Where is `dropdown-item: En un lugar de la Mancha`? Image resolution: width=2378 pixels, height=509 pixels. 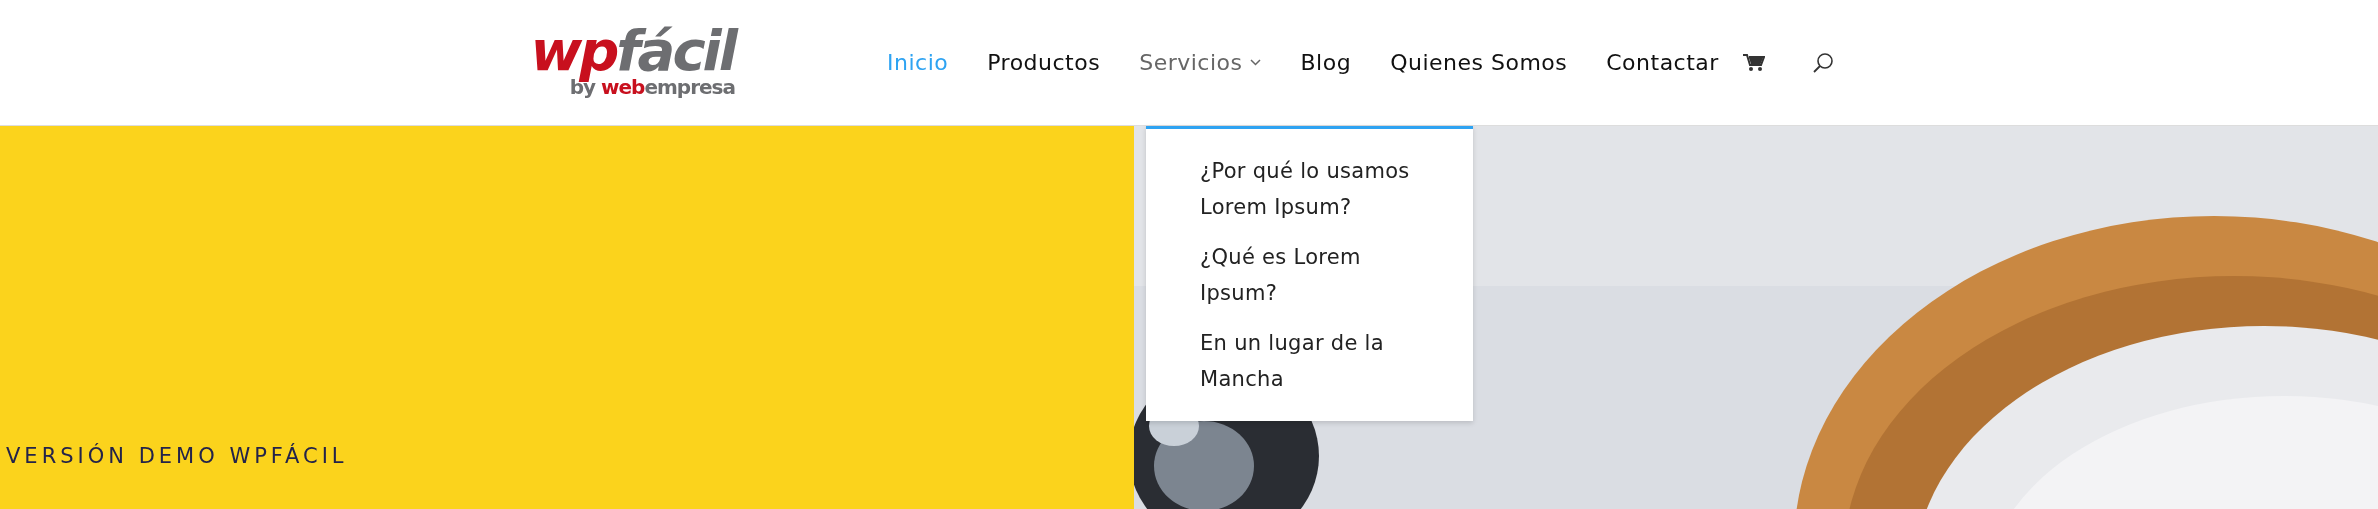 dropdown-item: En un lugar de la Mancha is located at coordinates (1316, 361).